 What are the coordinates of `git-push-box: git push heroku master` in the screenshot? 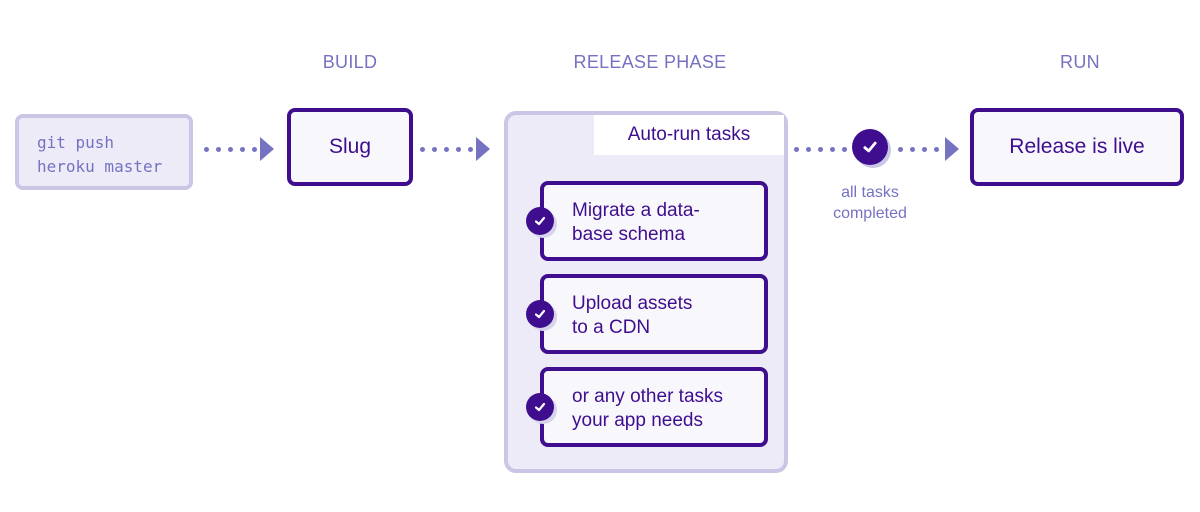 It's located at (104, 152).